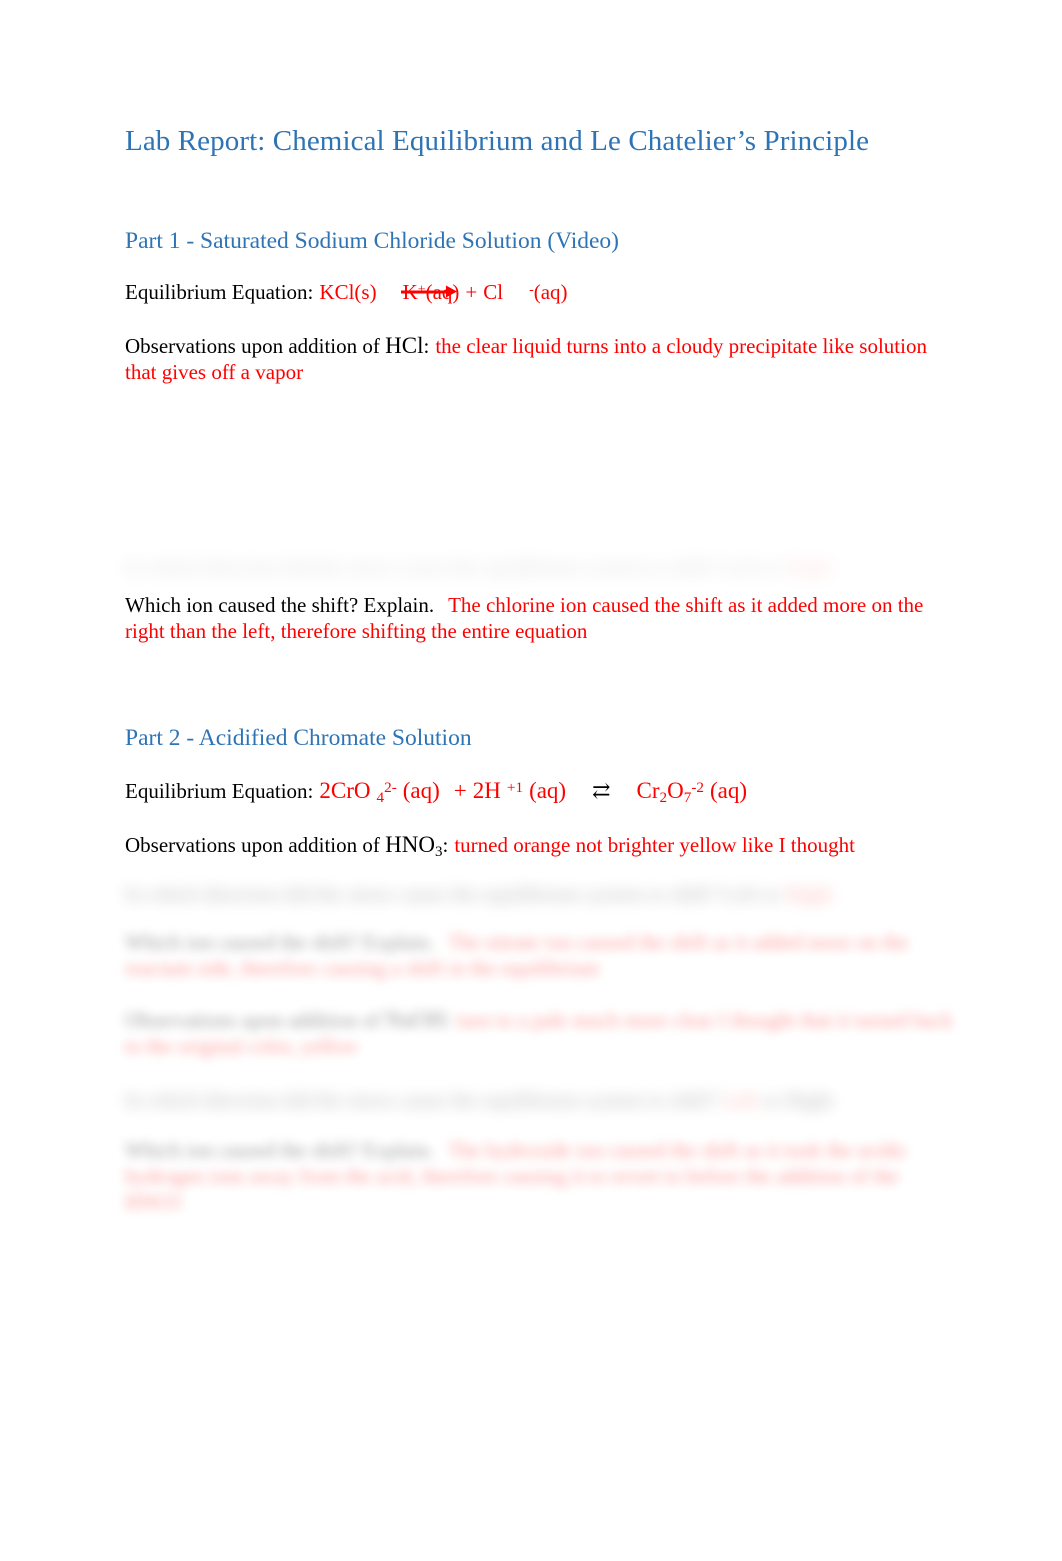  I want to click on part2-ion-question-a: Which ion caused the shift? Explain., so click(280, 943).